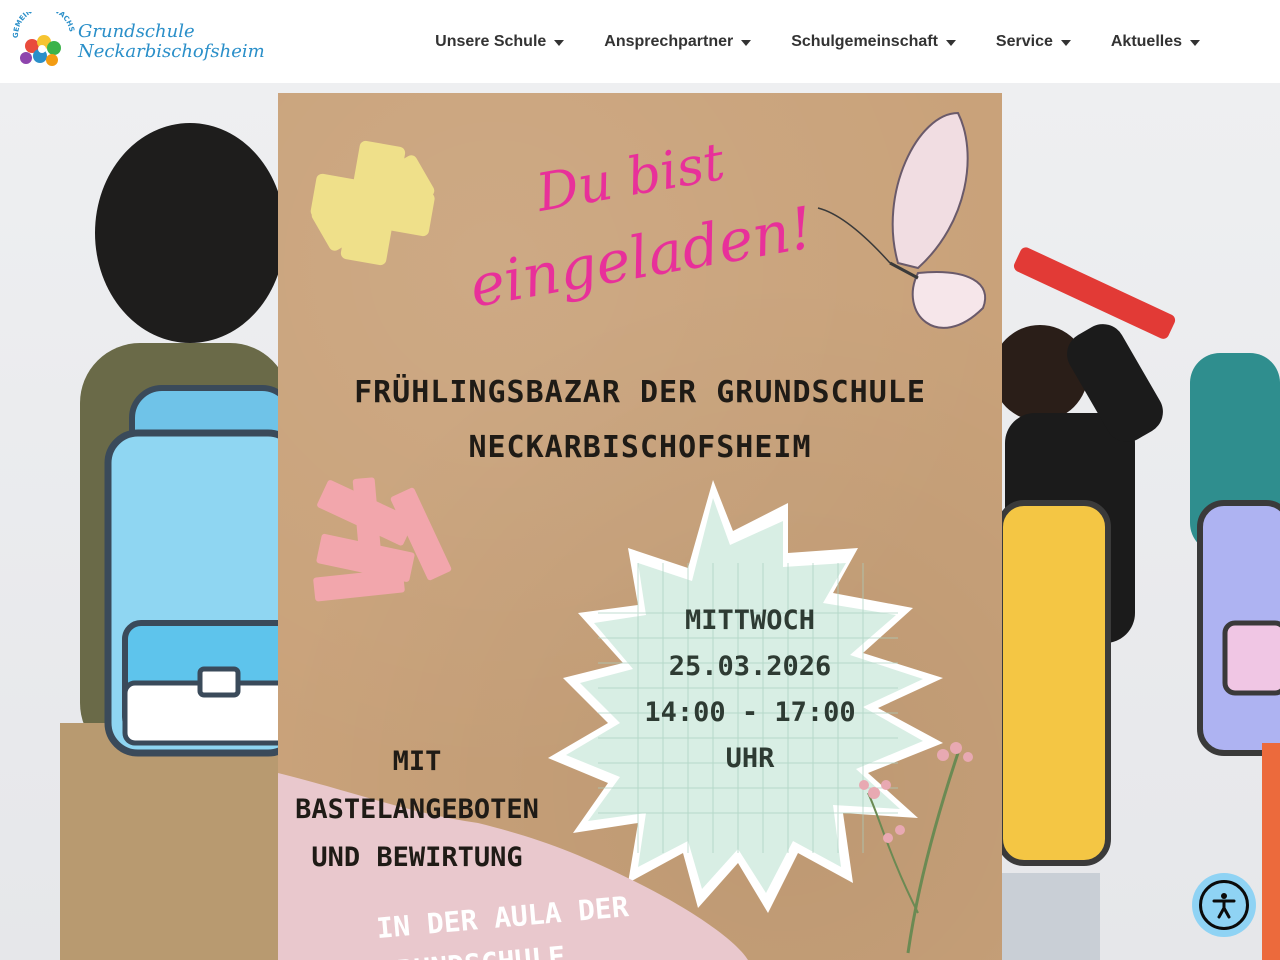 The height and width of the screenshot is (960, 1280). I want to click on logo-line1: Grundschule, so click(136, 31).